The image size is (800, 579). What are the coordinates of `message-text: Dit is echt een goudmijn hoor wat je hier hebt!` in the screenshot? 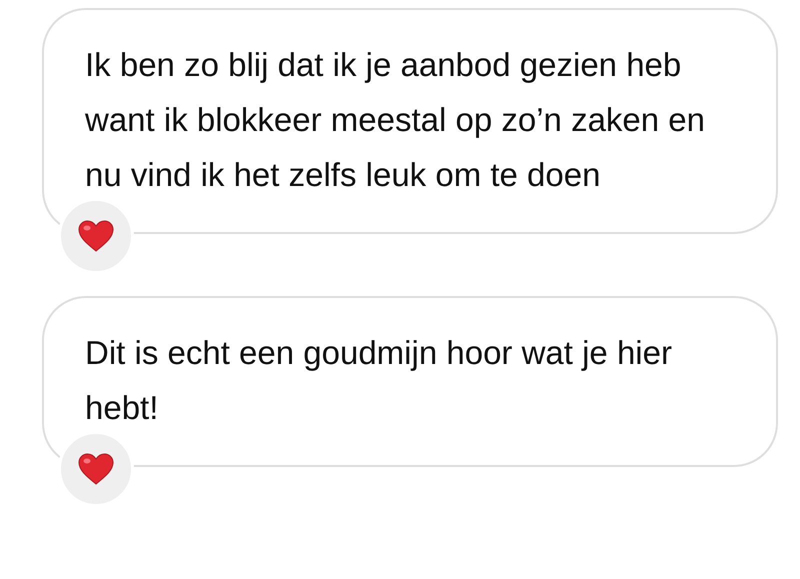 It's located at (379, 380).